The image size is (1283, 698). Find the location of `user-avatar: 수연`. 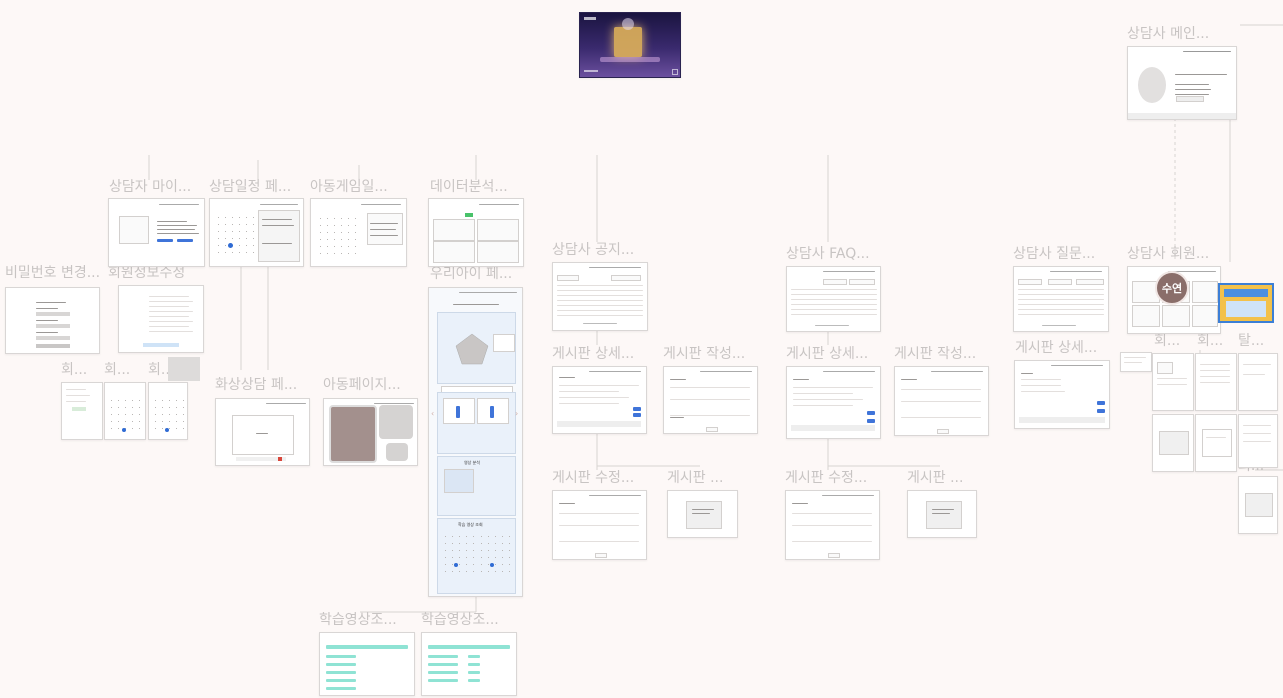

user-avatar: 수연 is located at coordinates (1172, 288).